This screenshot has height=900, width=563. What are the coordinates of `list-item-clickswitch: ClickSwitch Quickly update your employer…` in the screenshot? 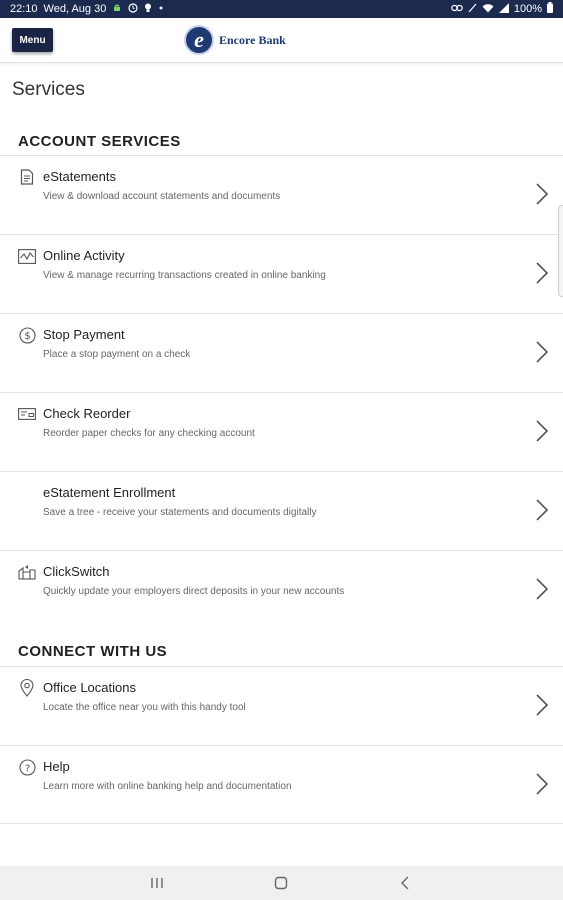 It's located at (281, 589).